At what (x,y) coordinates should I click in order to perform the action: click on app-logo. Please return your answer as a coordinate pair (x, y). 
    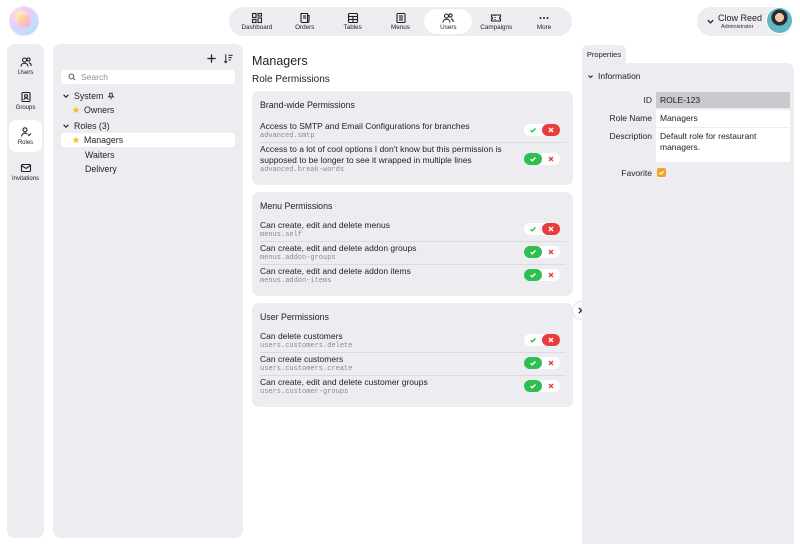
    Looking at the image, I should click on (24, 21).